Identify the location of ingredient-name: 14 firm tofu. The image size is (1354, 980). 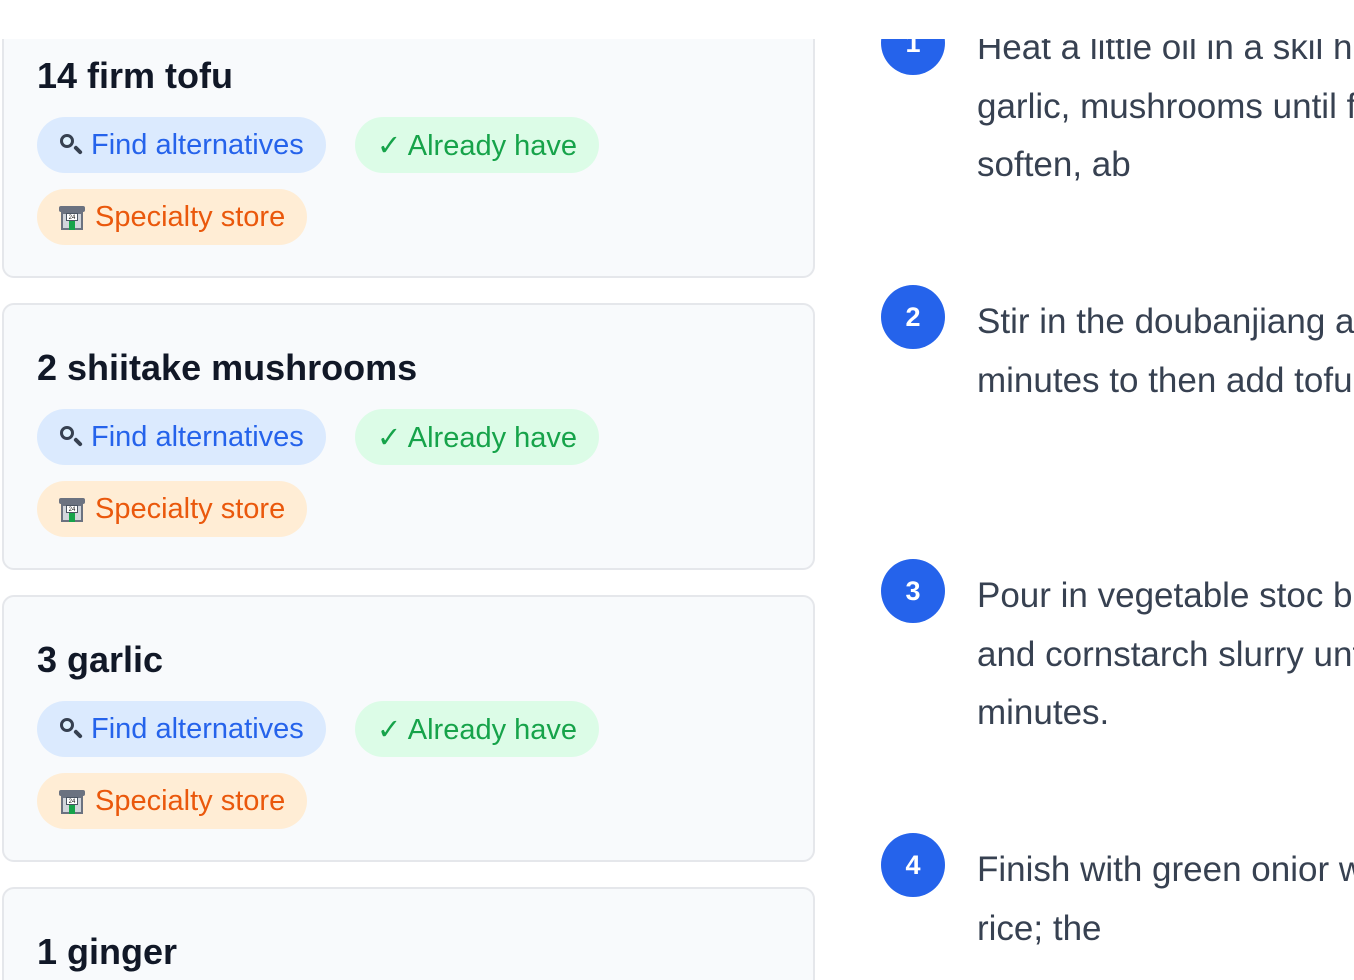
(135, 75).